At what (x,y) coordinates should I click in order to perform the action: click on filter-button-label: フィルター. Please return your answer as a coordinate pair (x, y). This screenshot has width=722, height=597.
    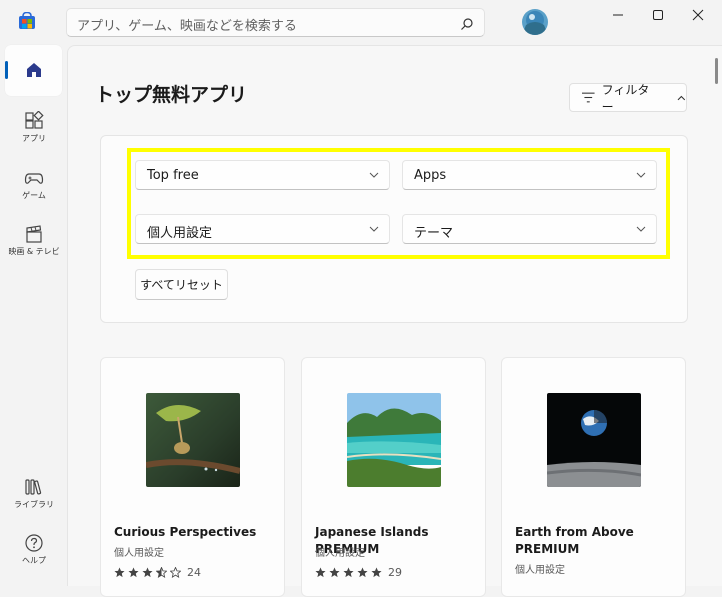
    Looking at the image, I should click on (625, 98).